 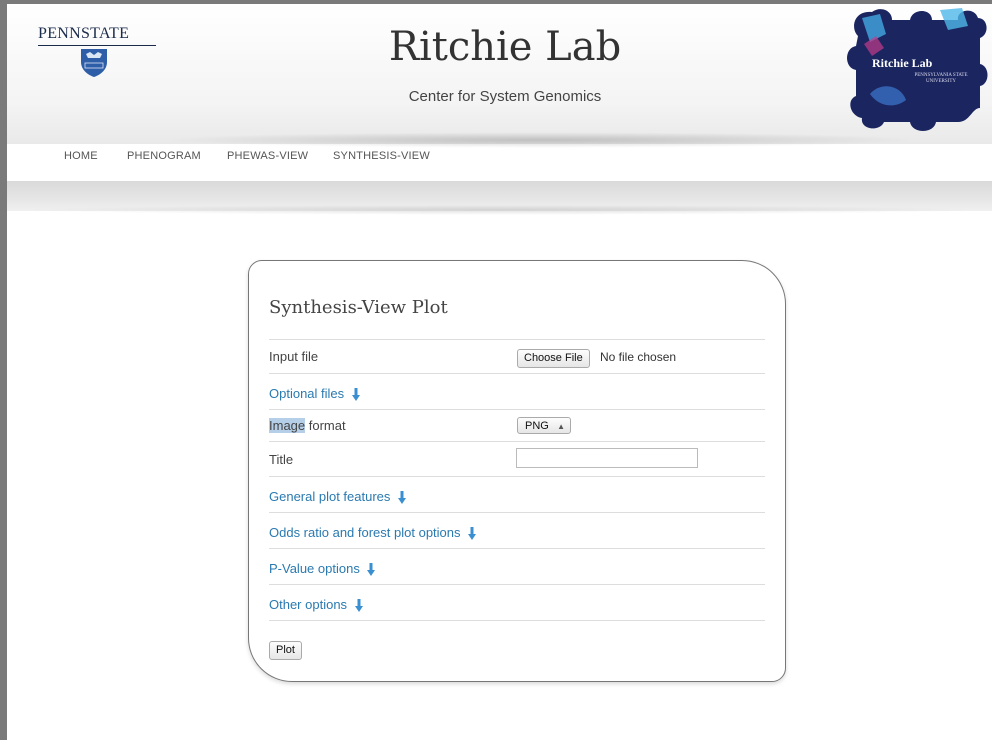 What do you see at coordinates (3, 370) in the screenshot?
I see `window-left-edge` at bounding box center [3, 370].